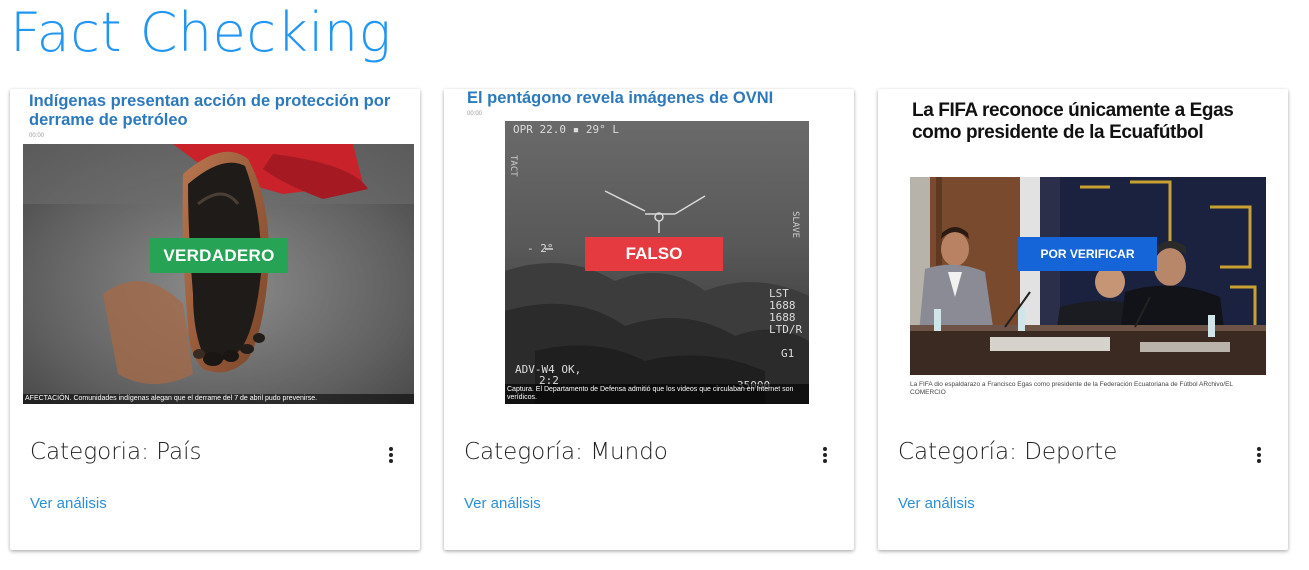 Image resolution: width=1309 pixels, height=570 pixels. Describe the element at coordinates (795, 224) in the screenshot. I see `hud-readout: SLAVE` at that location.